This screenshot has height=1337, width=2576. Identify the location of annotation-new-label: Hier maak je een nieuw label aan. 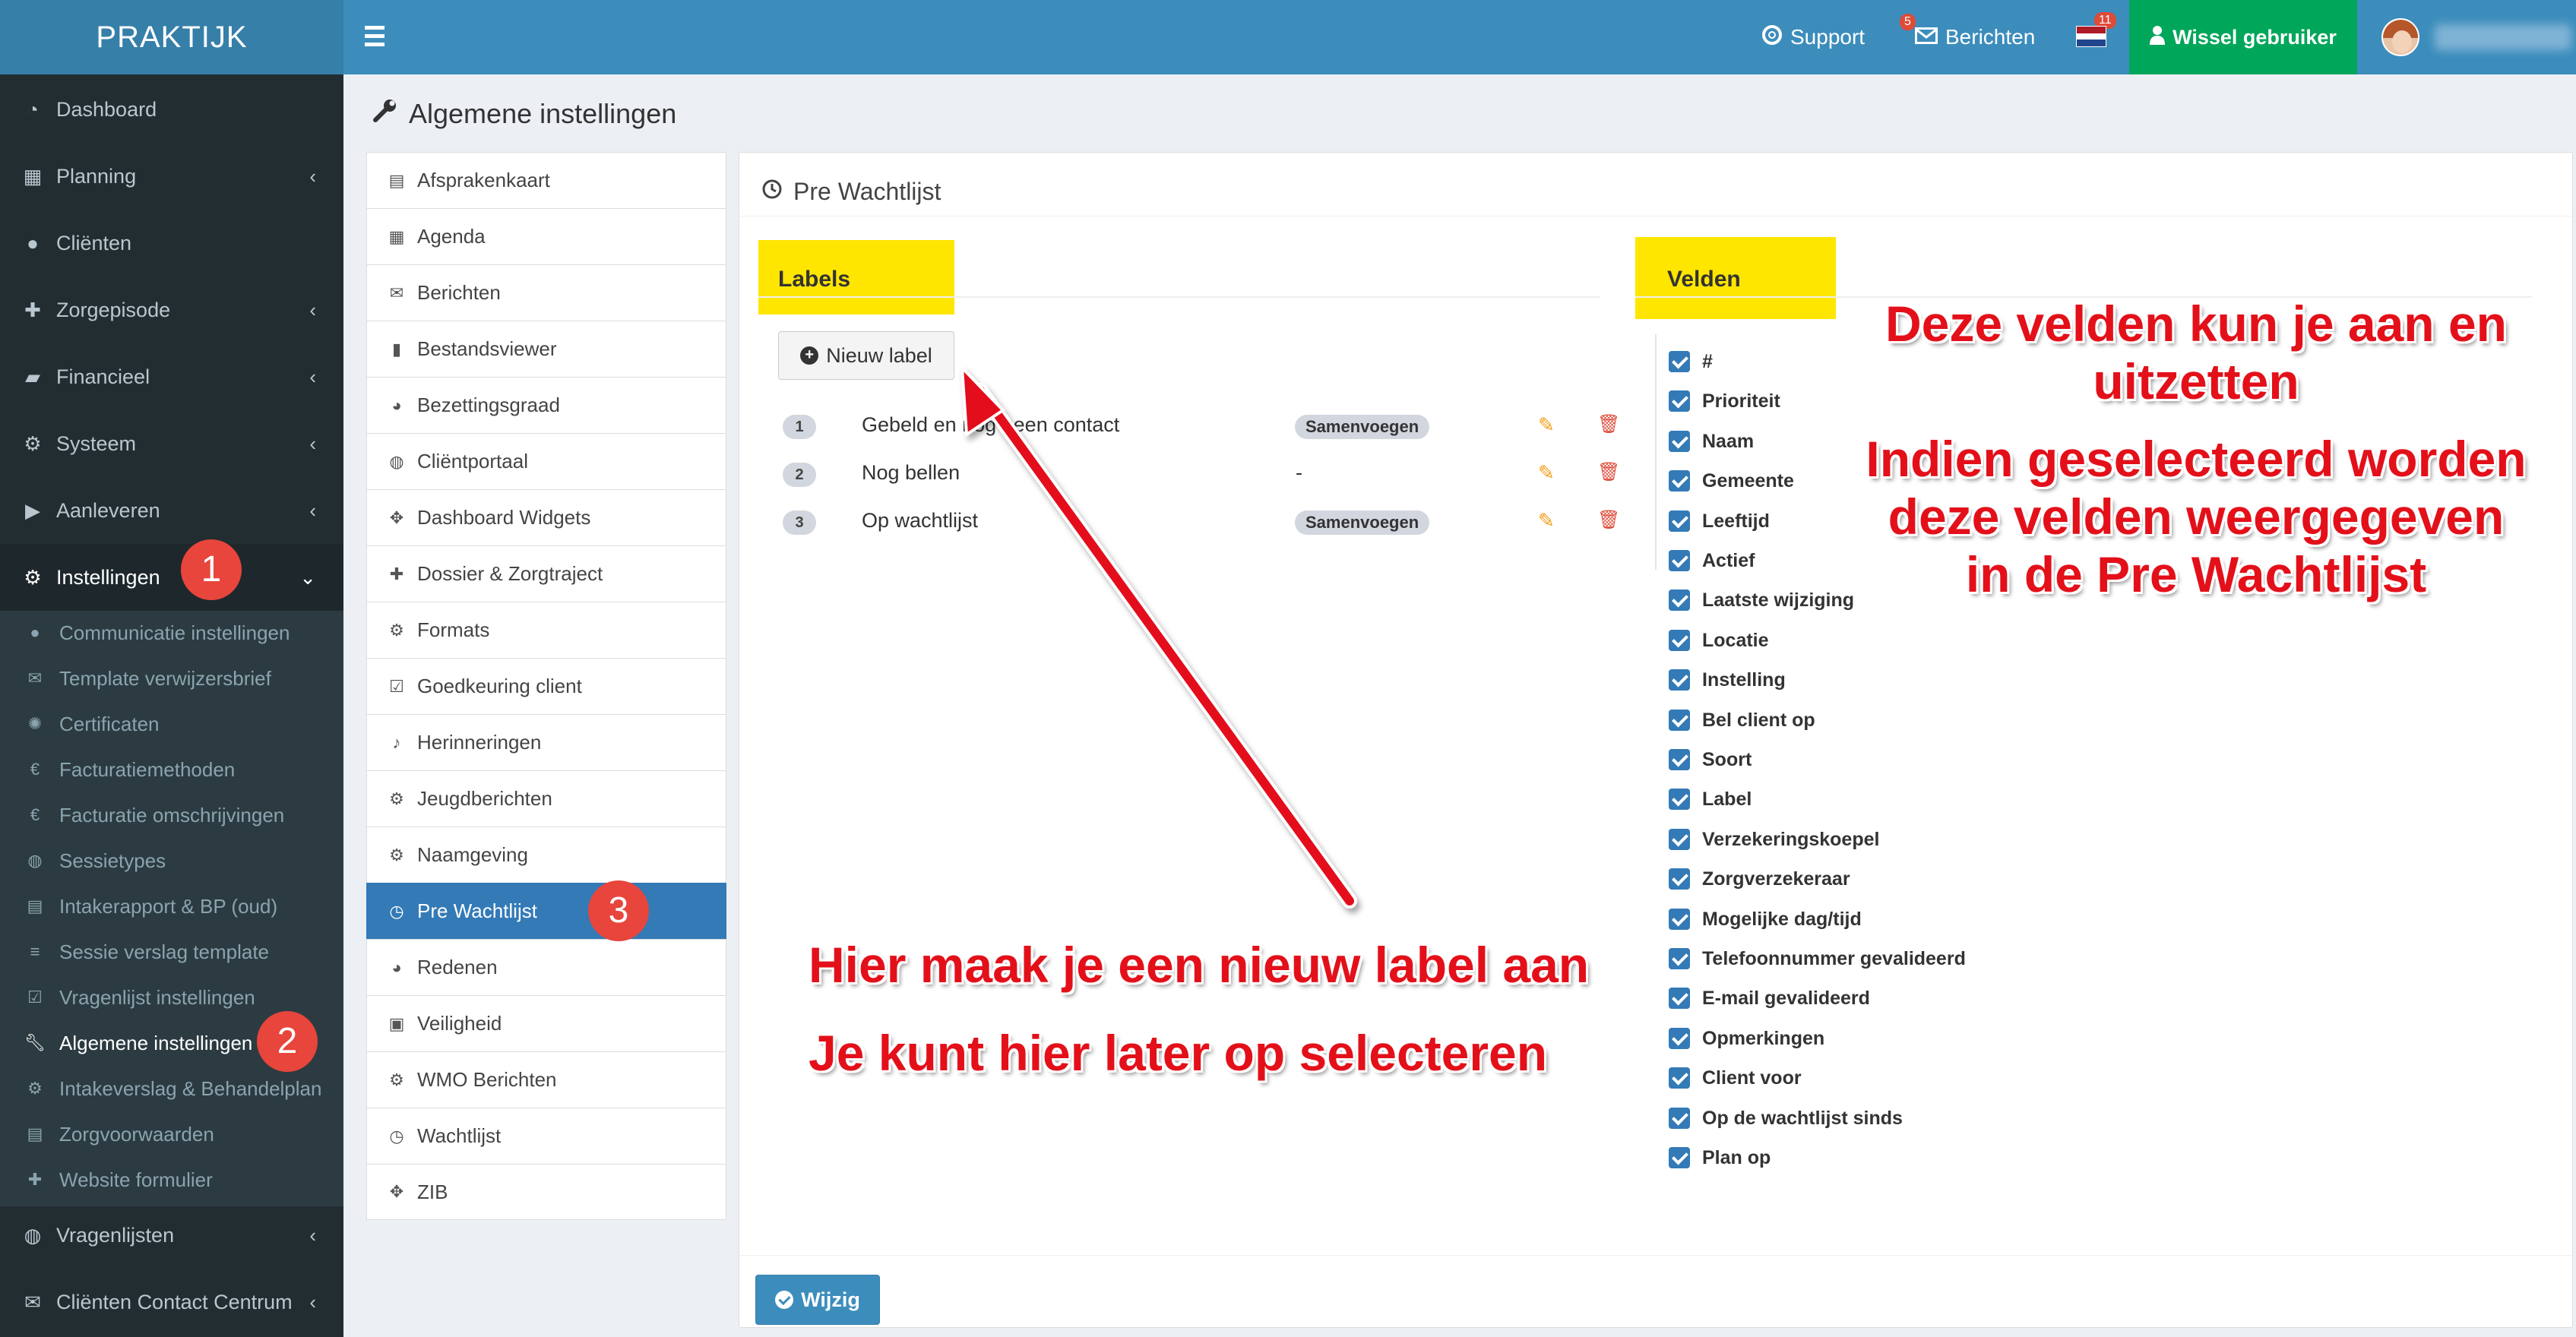
(1199, 965).